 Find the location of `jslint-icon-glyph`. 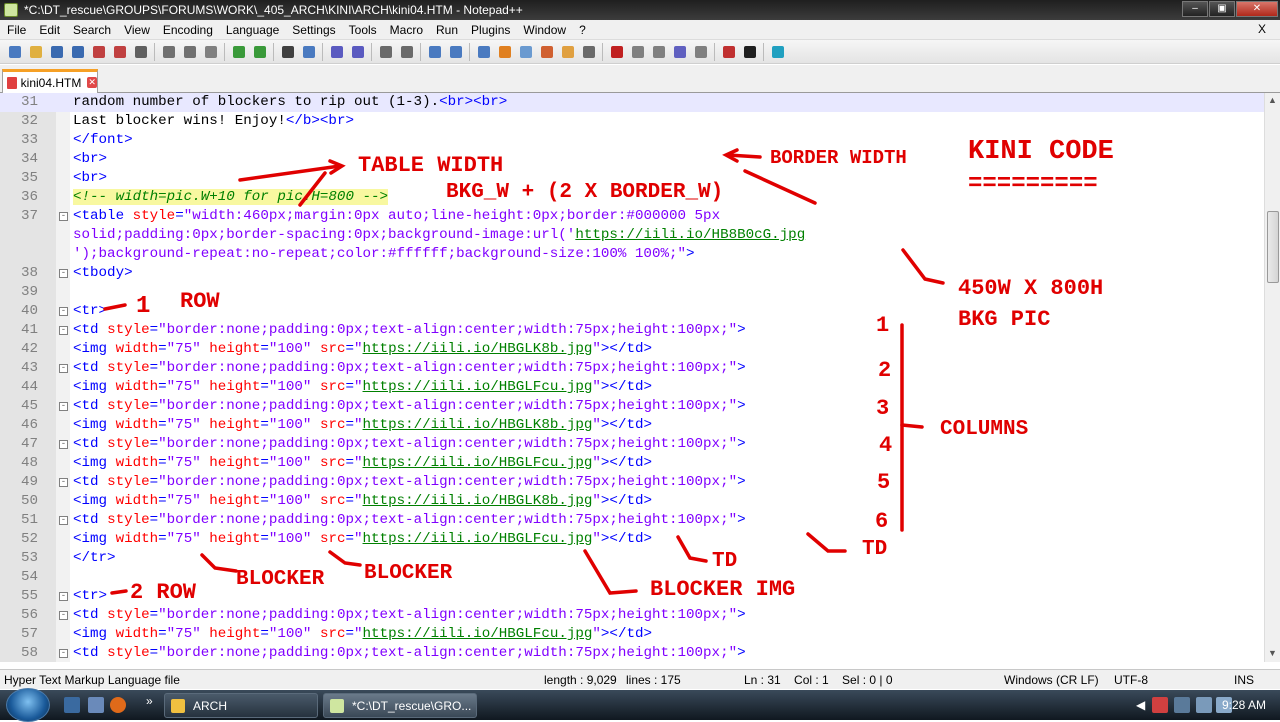

jslint-icon-glyph is located at coordinates (749, 51).